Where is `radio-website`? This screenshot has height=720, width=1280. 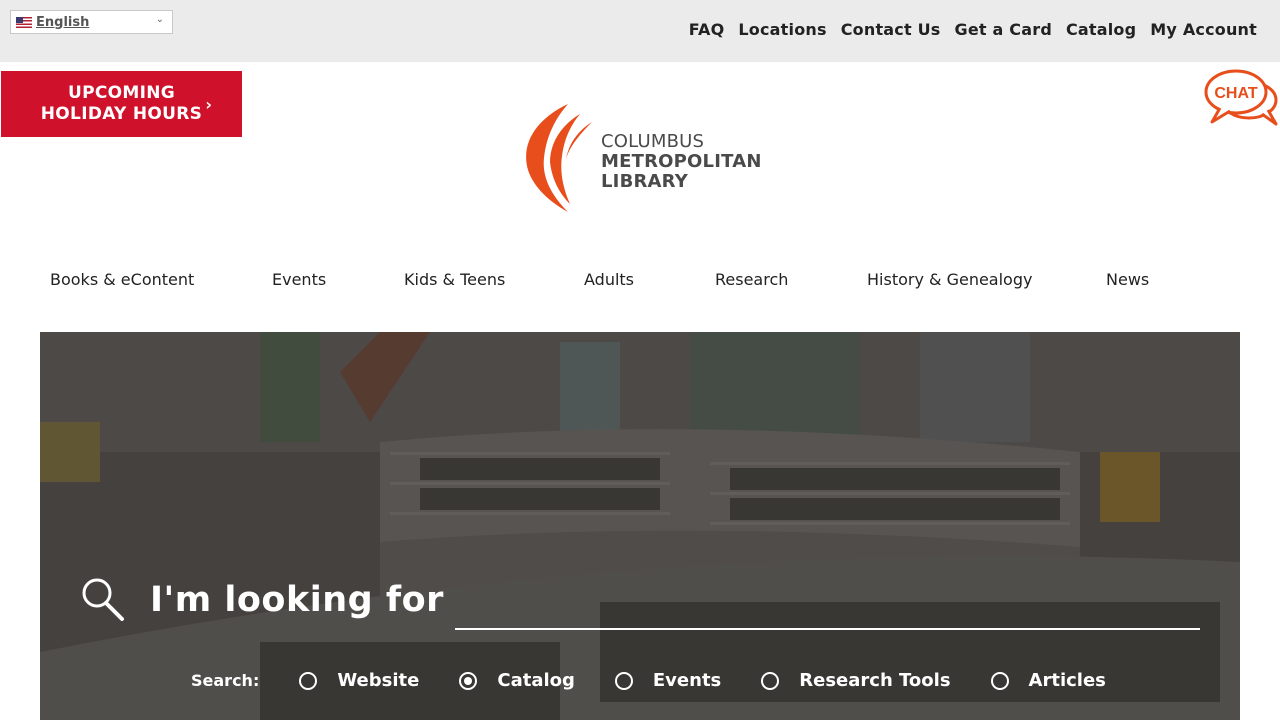
radio-website is located at coordinates (308, 680).